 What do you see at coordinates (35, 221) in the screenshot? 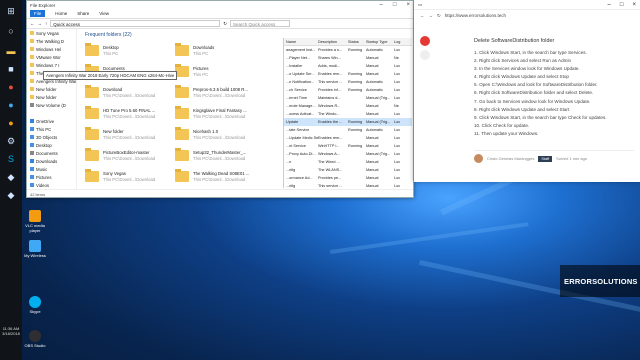
I see `desktop-icon-vlc: VLC media player` at bounding box center [35, 221].